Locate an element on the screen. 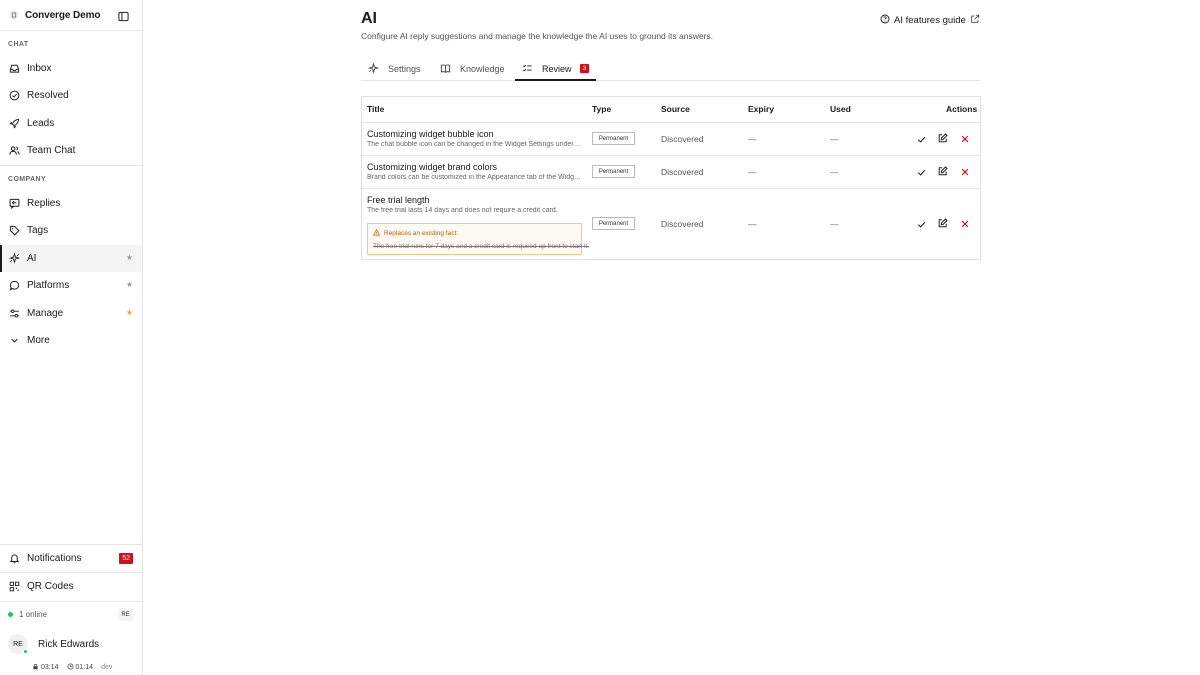  user-name: Rick Edwards is located at coordinates (69, 644).